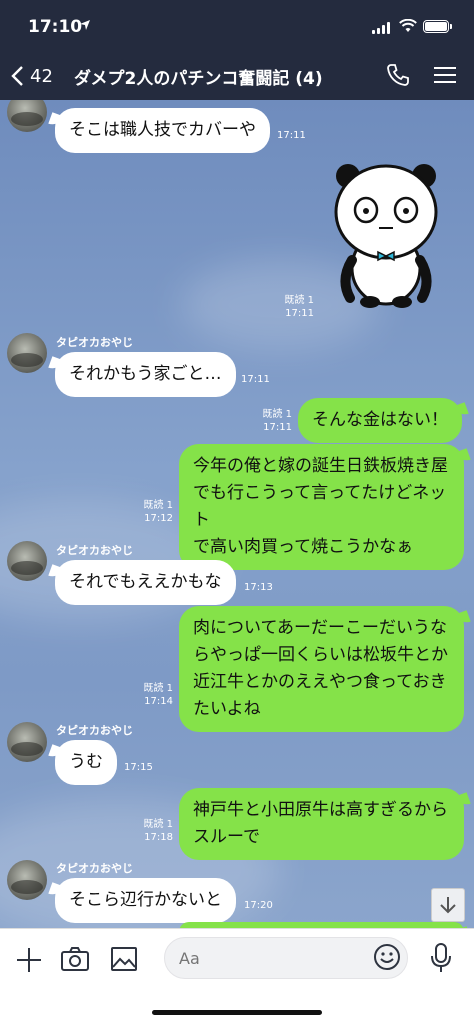 The image size is (474, 1024). I want to click on call-icon, so click(398, 75).